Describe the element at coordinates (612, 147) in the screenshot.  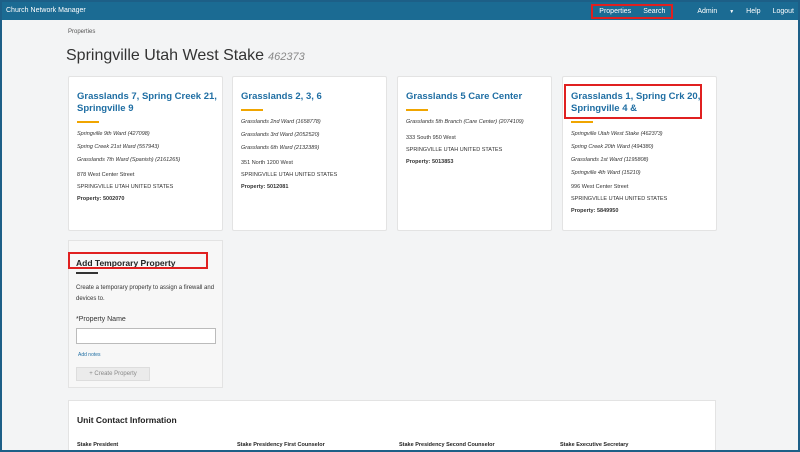
I see `unit-item: Spring Creek 20th Ward (494380)` at that location.